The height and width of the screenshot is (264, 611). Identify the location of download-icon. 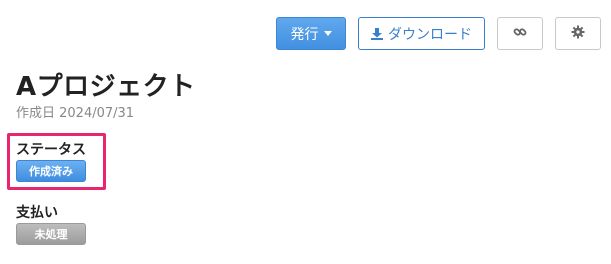
(377, 33).